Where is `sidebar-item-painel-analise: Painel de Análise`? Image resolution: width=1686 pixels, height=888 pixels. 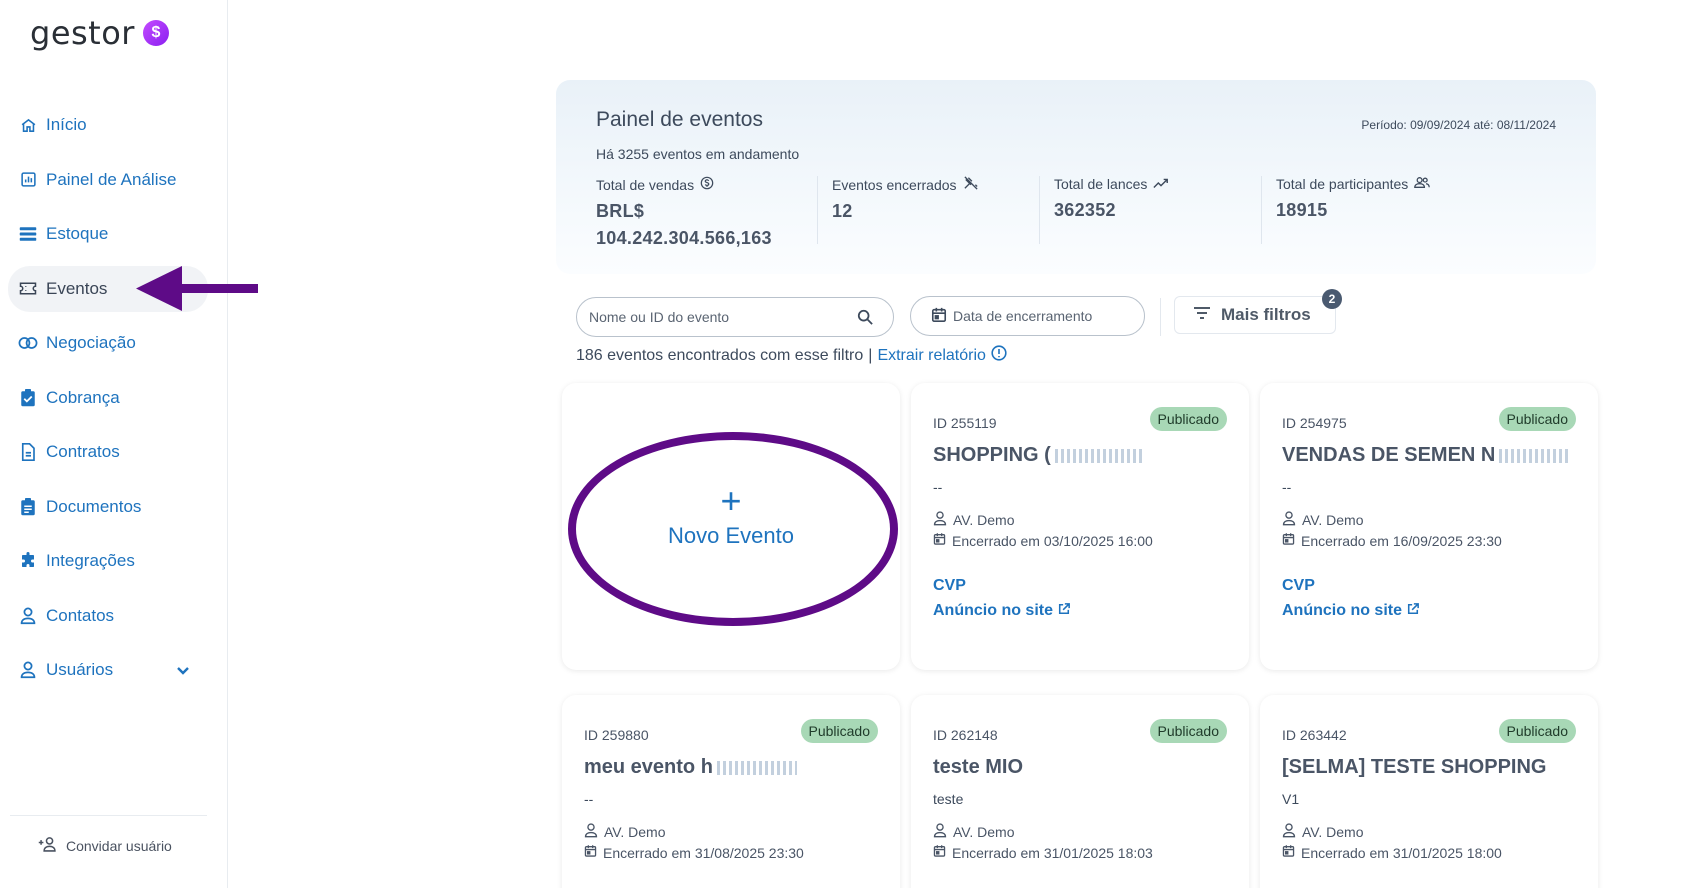
sidebar-item-painel-analise: Painel de Análise is located at coordinates (108, 180).